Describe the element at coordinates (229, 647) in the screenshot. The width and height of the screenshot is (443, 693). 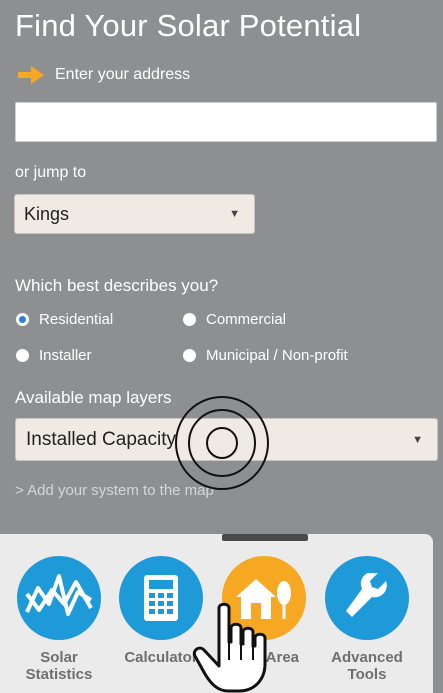
I see `pointer-hand-icon` at that location.